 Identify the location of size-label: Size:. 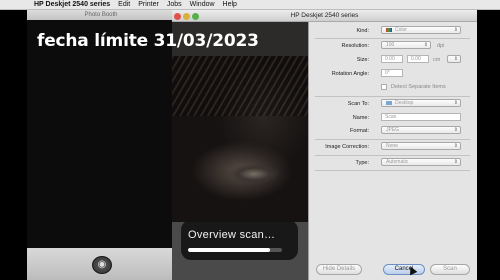
(362, 60).